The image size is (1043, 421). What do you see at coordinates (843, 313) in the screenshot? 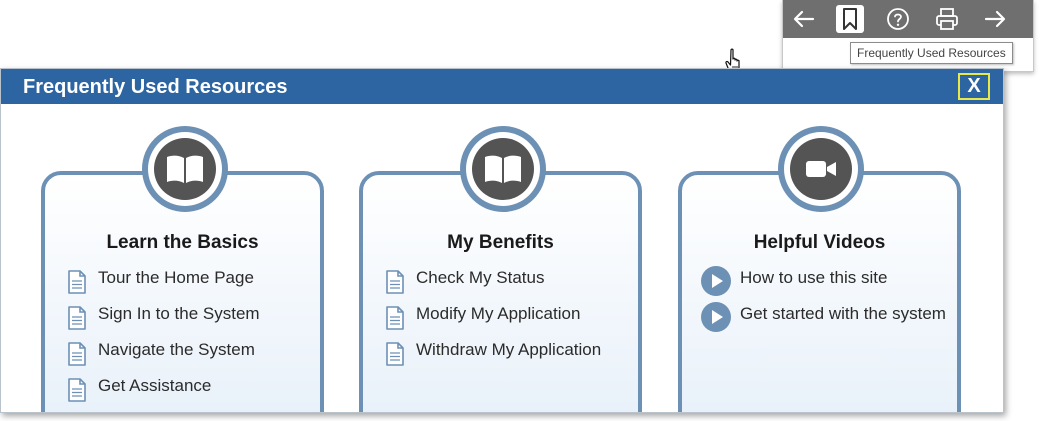
I see `link-label: Get started with the system` at bounding box center [843, 313].